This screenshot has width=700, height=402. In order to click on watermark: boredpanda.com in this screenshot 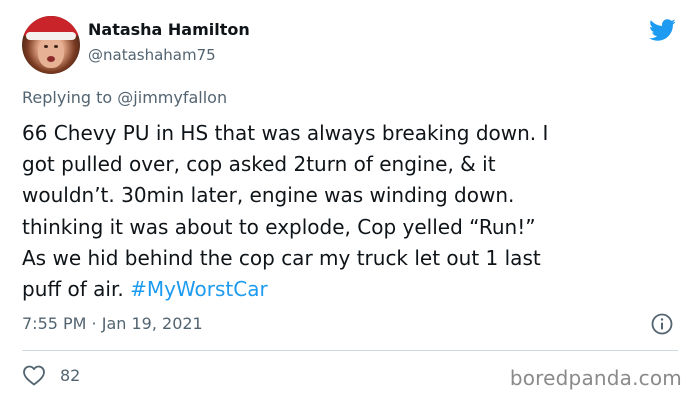, I will do `click(595, 378)`.